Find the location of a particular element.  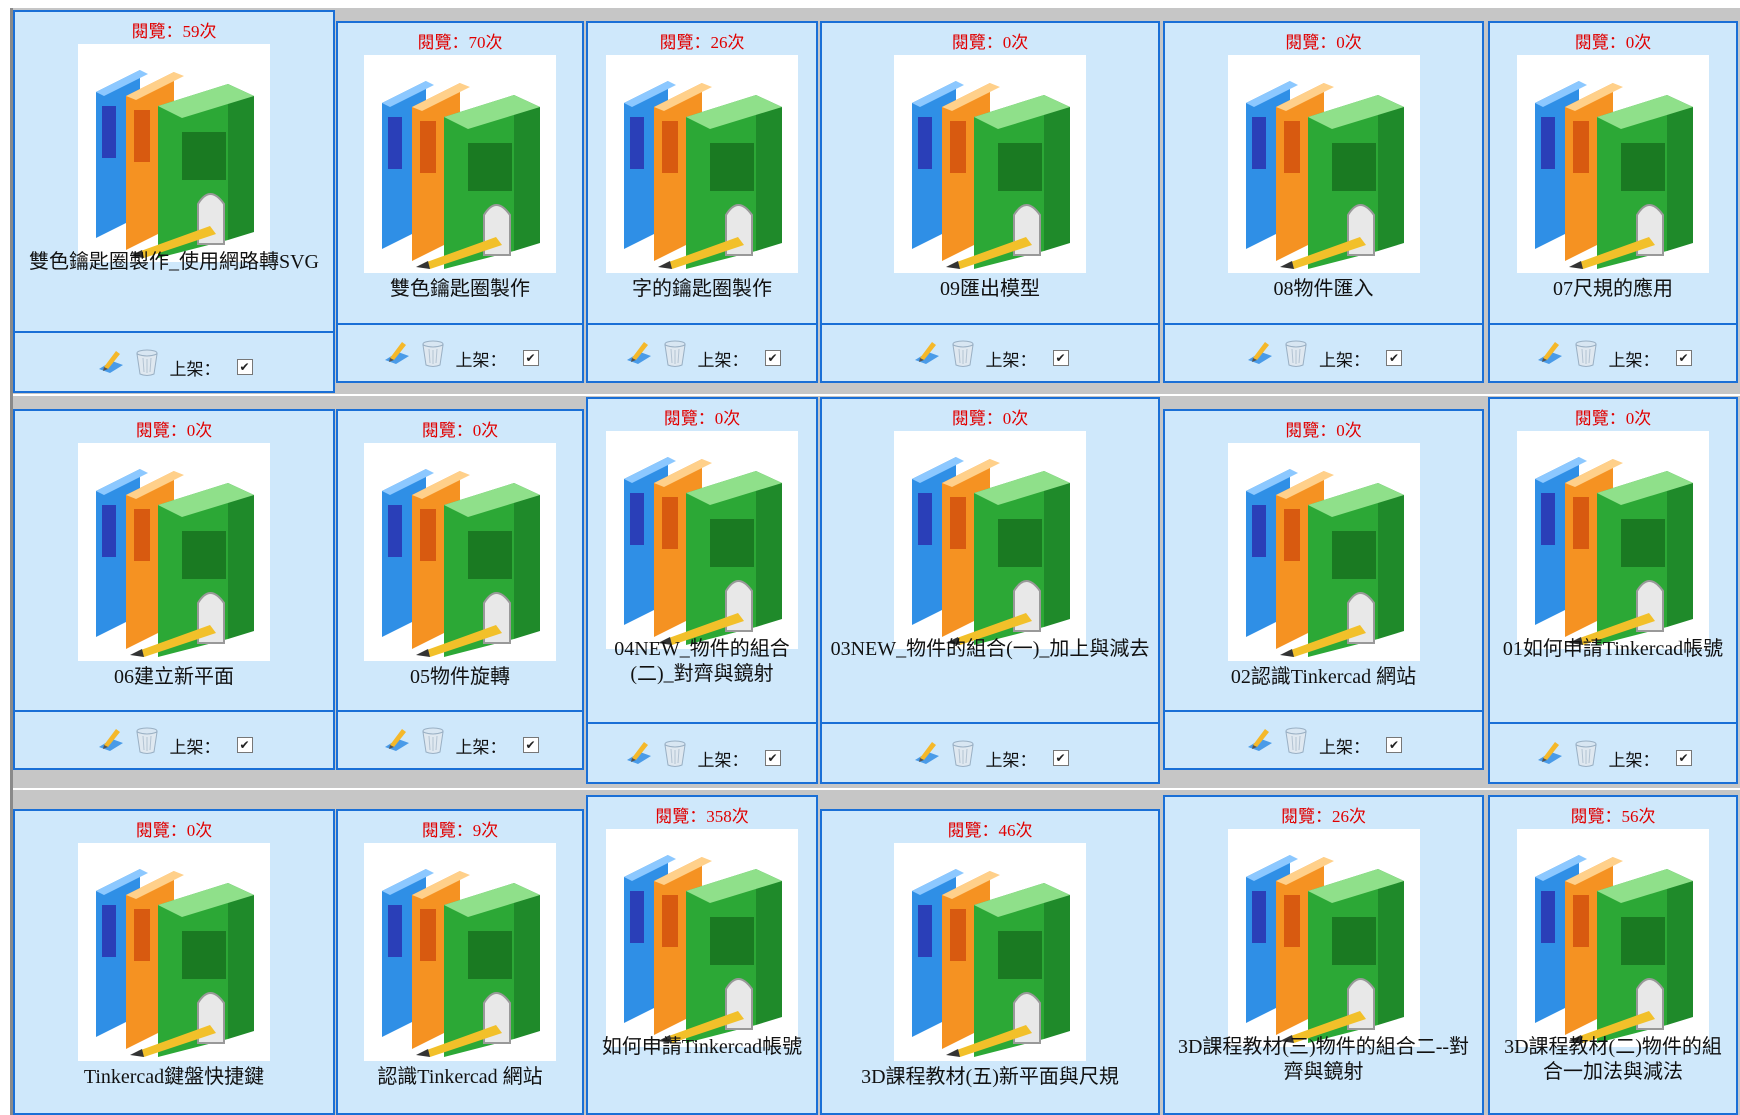

course-card: 閱覽：0次 04NEW_物件的組合(二)_對齊與鏡射 上架： ✔ is located at coordinates (702, 590).